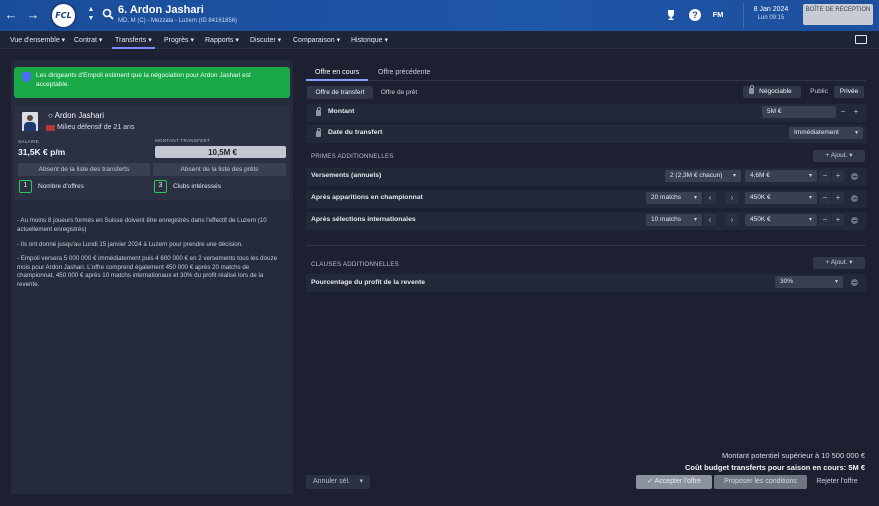  What do you see at coordinates (338, 482) in the screenshot?
I see `cancel-selection-button: Annuler sél. ▾` at bounding box center [338, 482].